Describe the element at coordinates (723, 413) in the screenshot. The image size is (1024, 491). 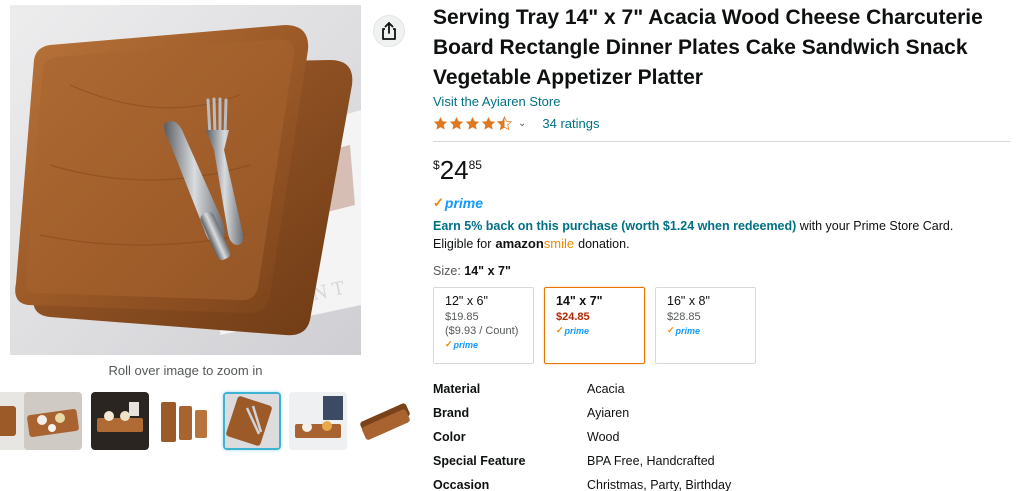
I see `spec-row-brand: Brand Ayiaren` at that location.